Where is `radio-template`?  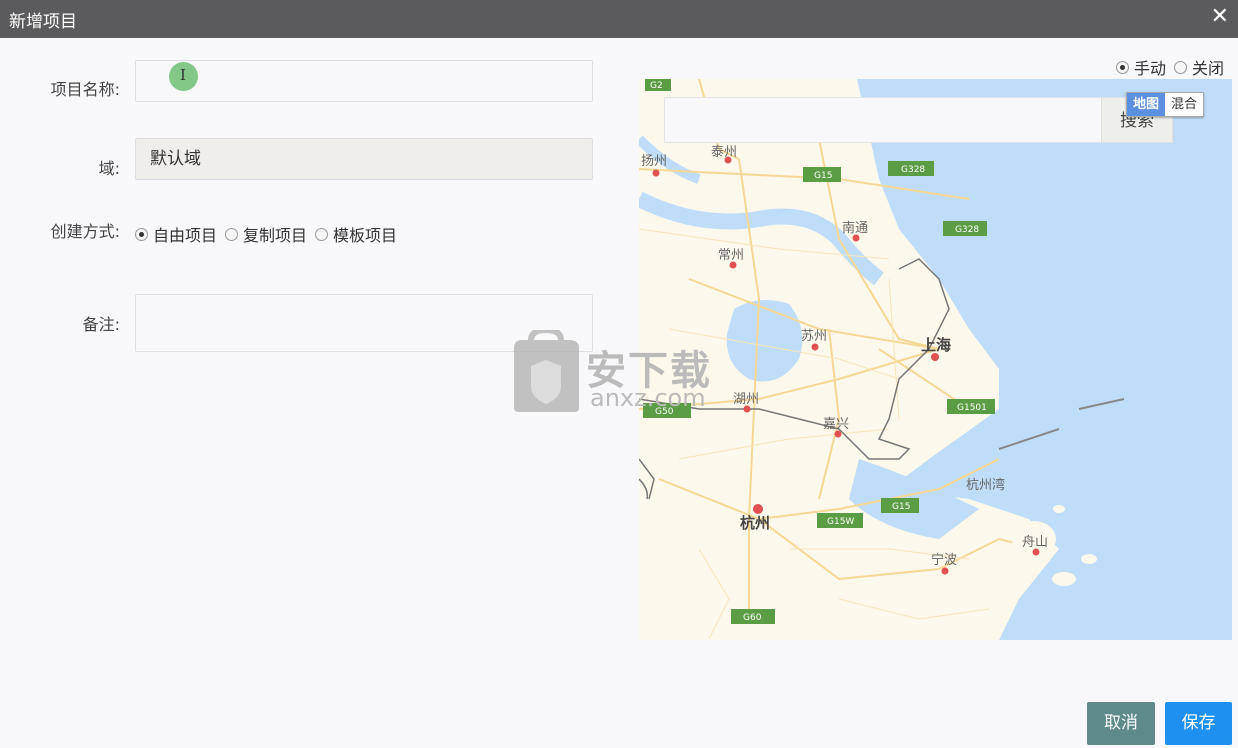
radio-template is located at coordinates (322, 234).